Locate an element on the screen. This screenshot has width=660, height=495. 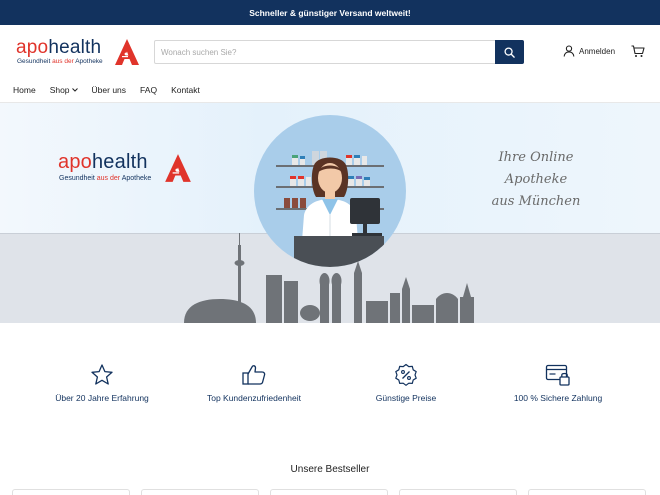
hero-logo: apohealth Gesundheit aus der Apotheke is located at coordinates (128, 169).